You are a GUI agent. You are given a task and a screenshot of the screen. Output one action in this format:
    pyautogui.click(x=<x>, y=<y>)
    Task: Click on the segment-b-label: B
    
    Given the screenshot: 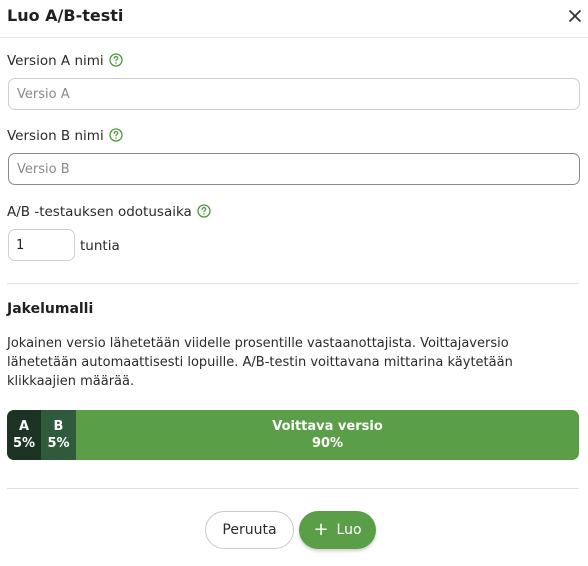 What is the action you would take?
    pyautogui.click(x=58, y=426)
    